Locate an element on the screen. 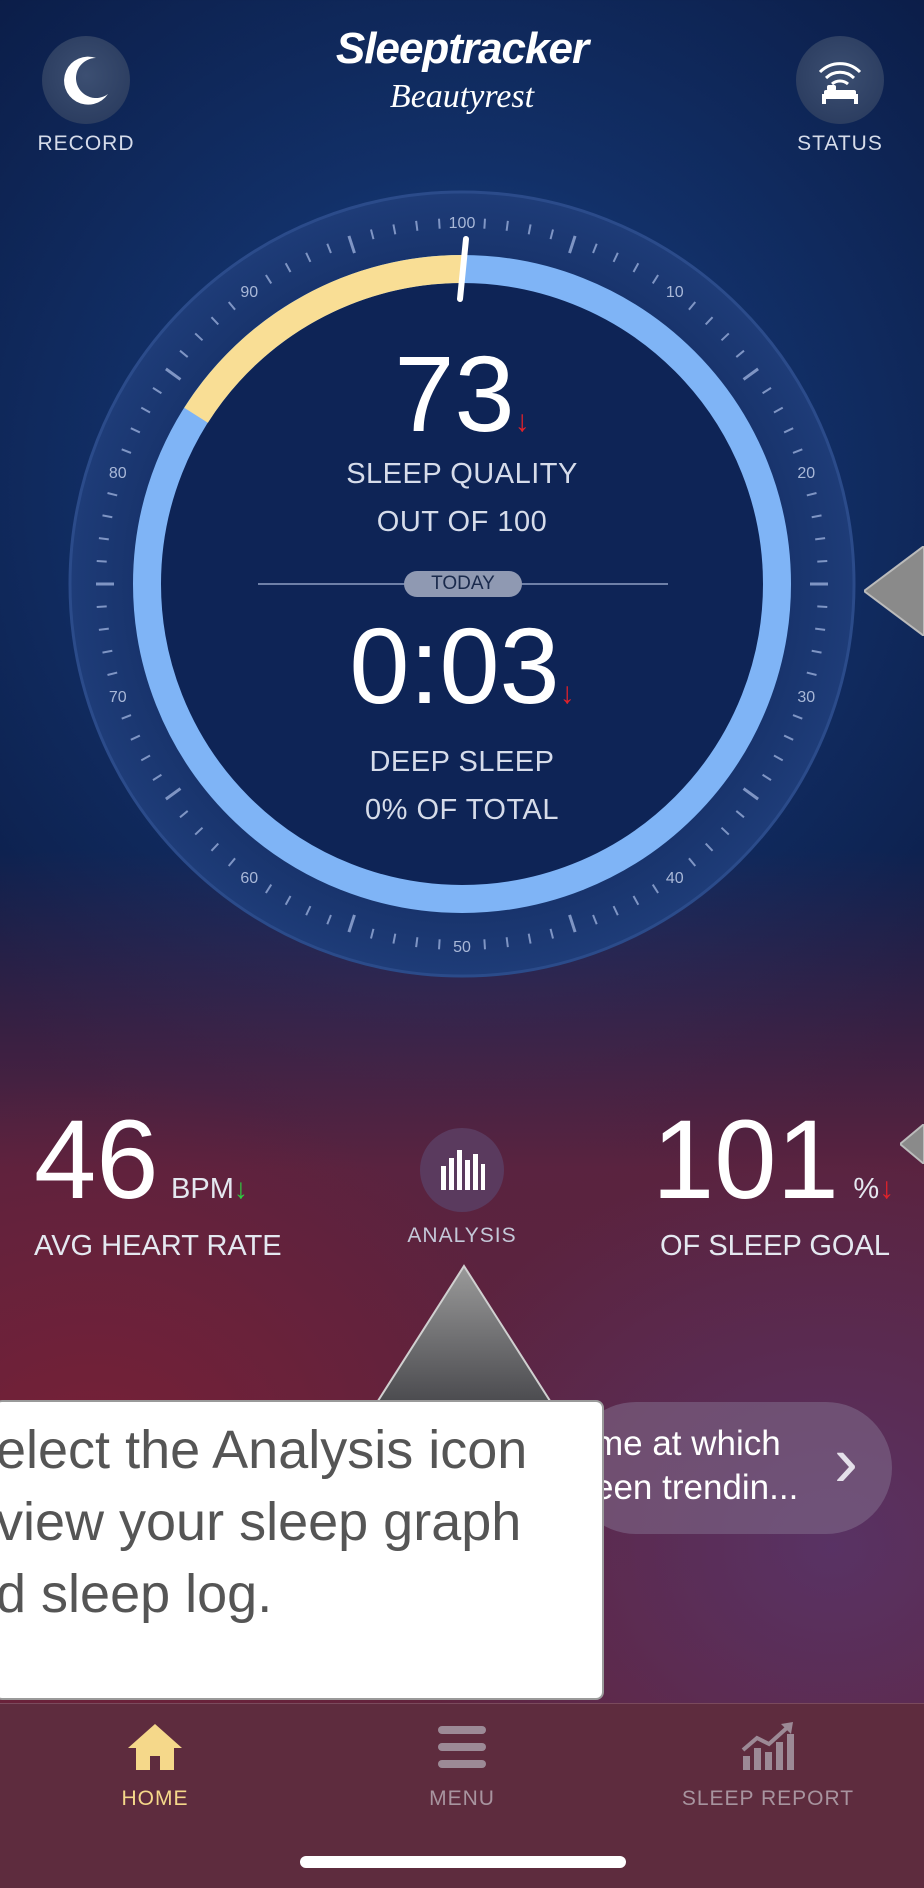 This screenshot has width=924, height=1888. sleep-quality-block: 73↓ is located at coordinates (462, 394).